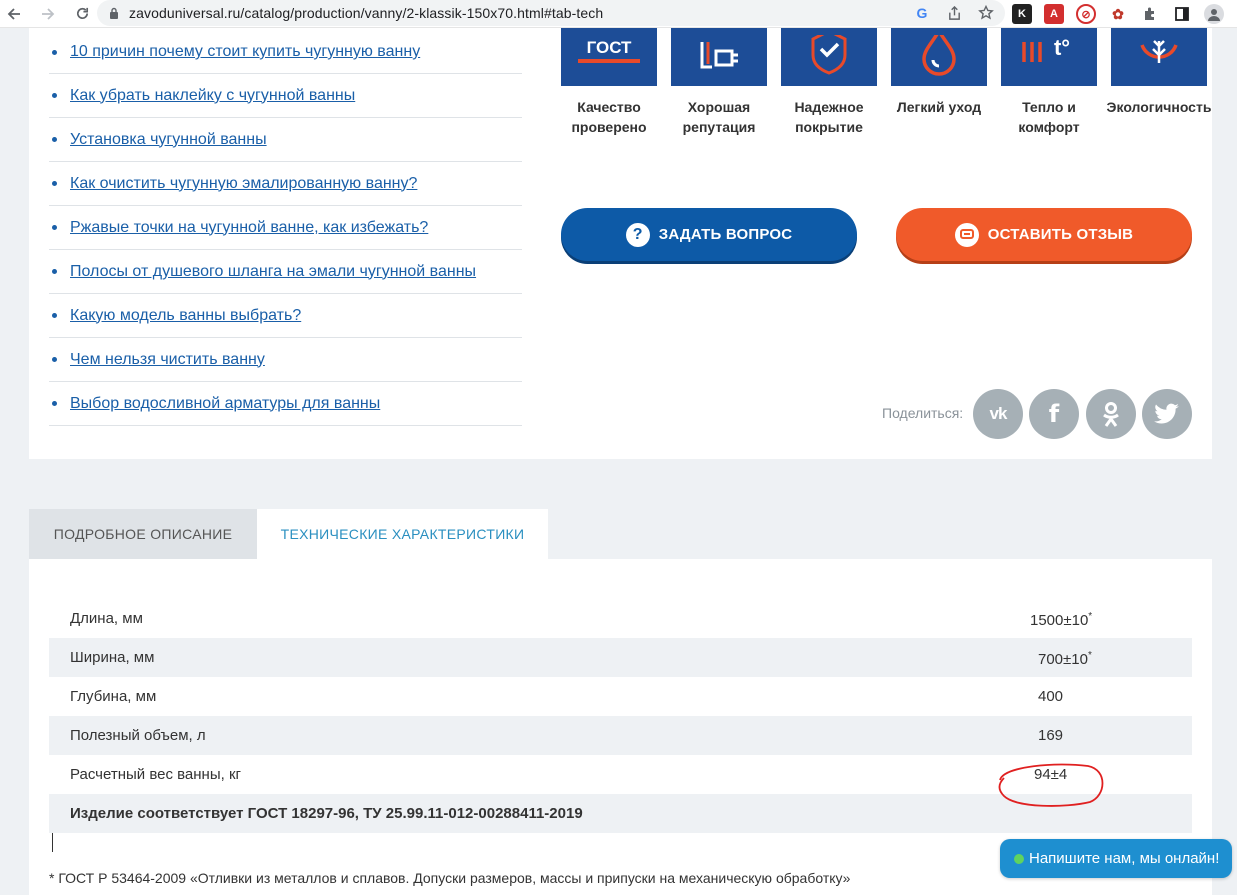  What do you see at coordinates (185, 316) in the screenshot?
I see `article-link: Какую модель ванны выбрать?` at bounding box center [185, 316].